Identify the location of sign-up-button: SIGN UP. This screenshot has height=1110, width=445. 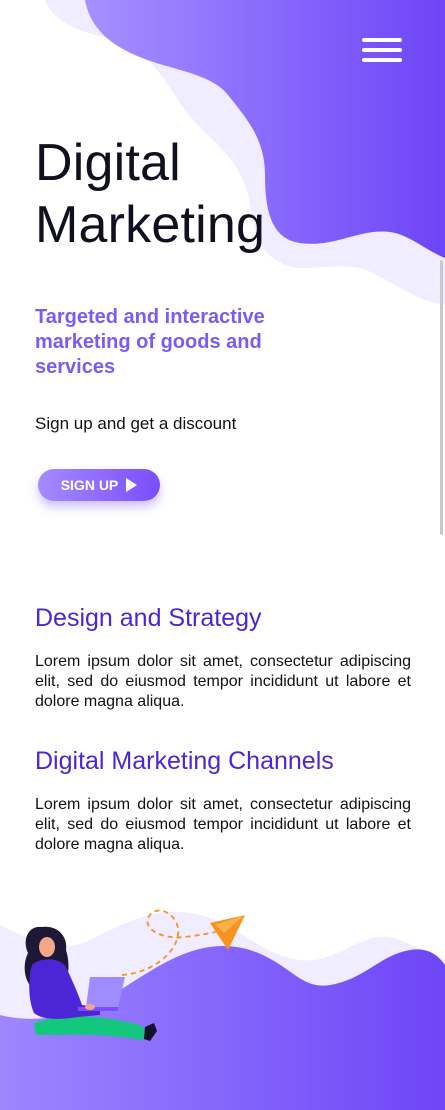
(99, 485).